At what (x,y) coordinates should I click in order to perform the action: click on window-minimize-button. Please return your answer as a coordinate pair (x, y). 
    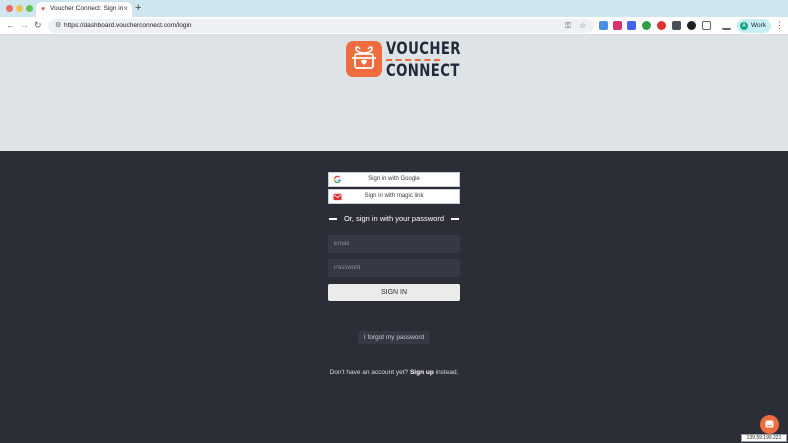
    Looking at the image, I should click on (19, 8).